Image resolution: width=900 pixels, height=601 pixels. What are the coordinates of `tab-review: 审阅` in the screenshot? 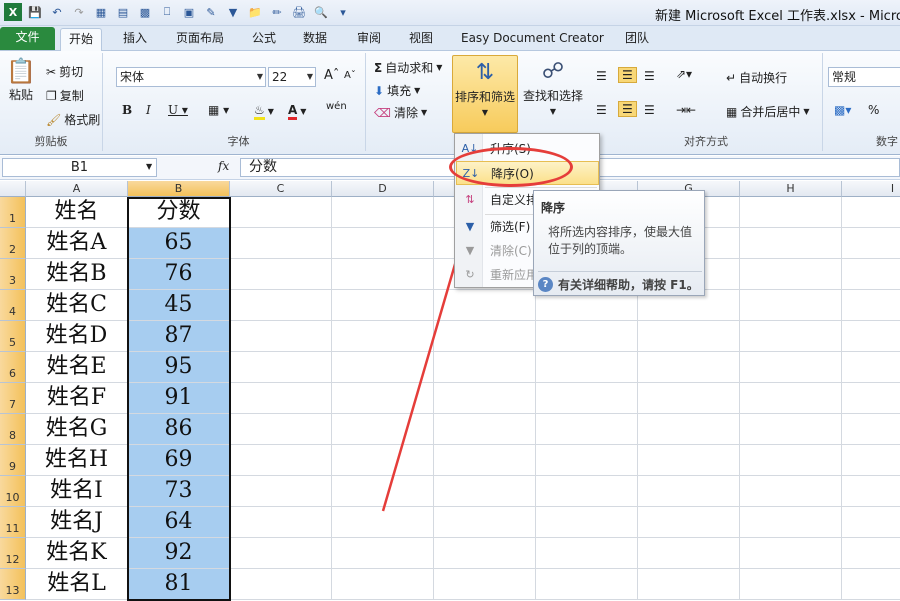 It's located at (369, 39).